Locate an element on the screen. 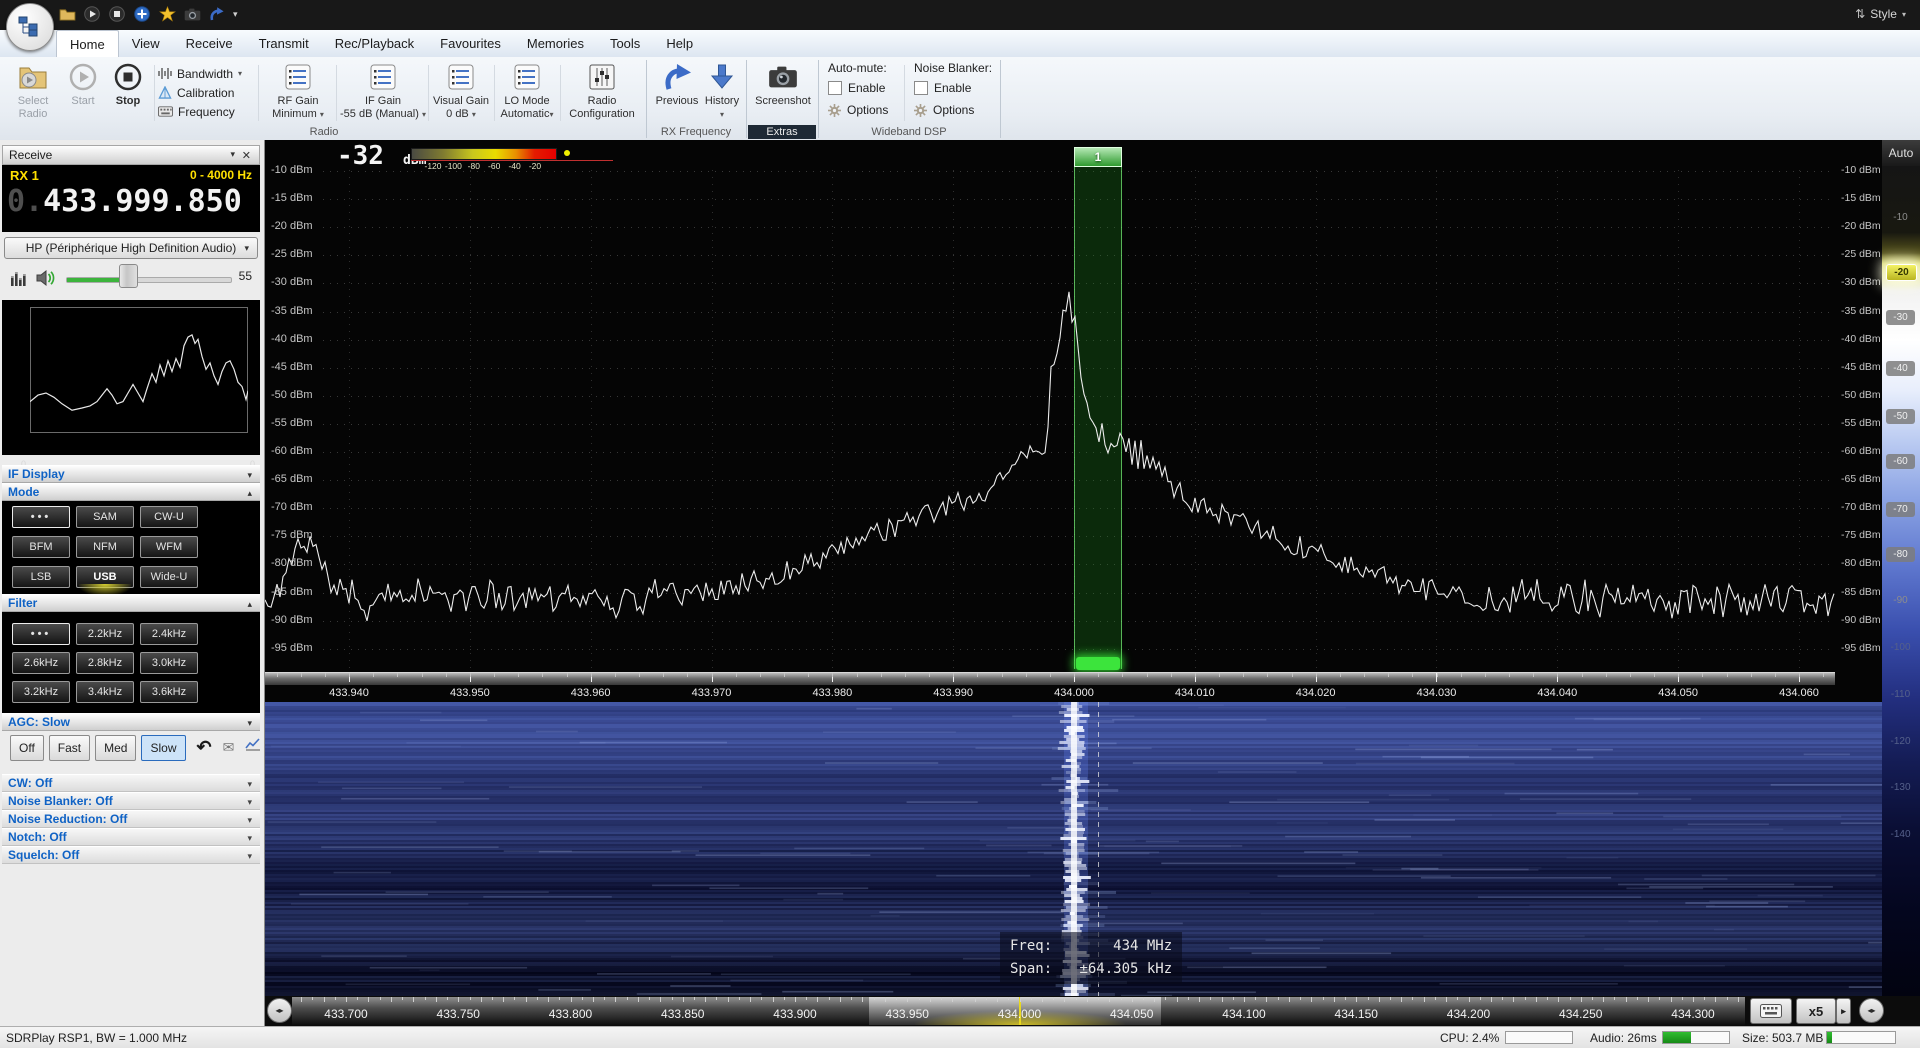  mode-button-cw-u: CW-U is located at coordinates (169, 517).